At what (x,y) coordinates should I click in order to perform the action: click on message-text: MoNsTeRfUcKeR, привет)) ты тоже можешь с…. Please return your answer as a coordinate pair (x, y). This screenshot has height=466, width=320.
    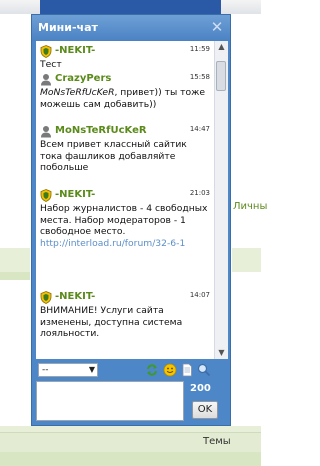
    Looking at the image, I should click on (125, 98).